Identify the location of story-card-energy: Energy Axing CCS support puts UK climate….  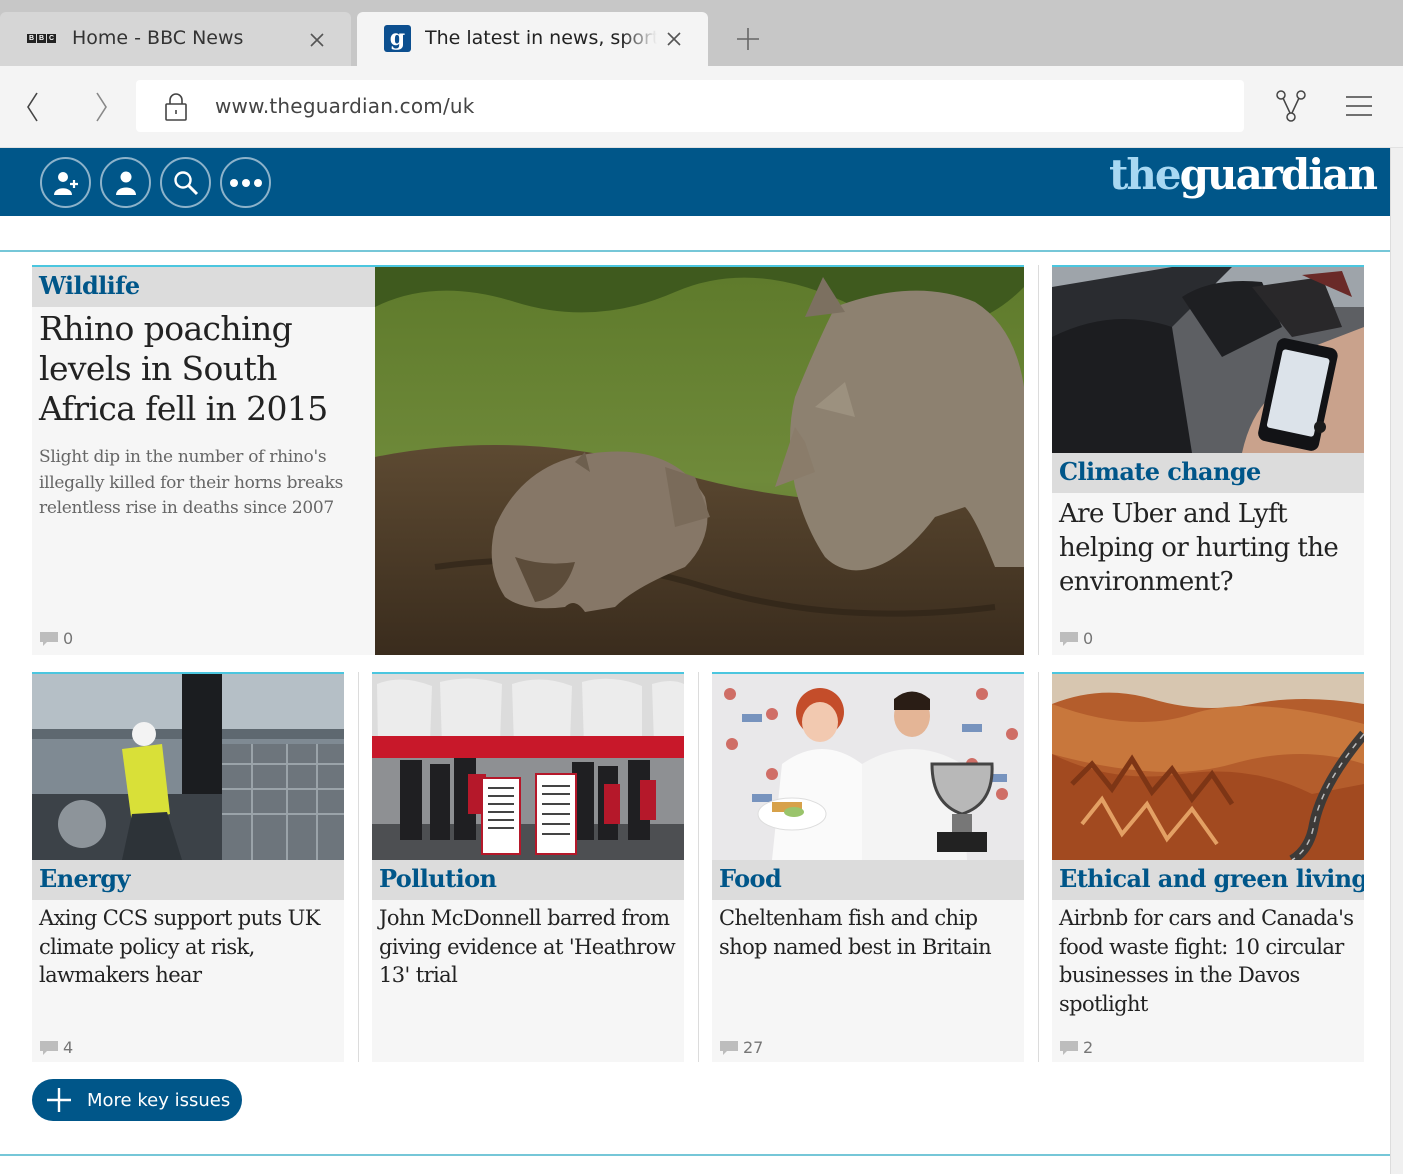
(188, 867).